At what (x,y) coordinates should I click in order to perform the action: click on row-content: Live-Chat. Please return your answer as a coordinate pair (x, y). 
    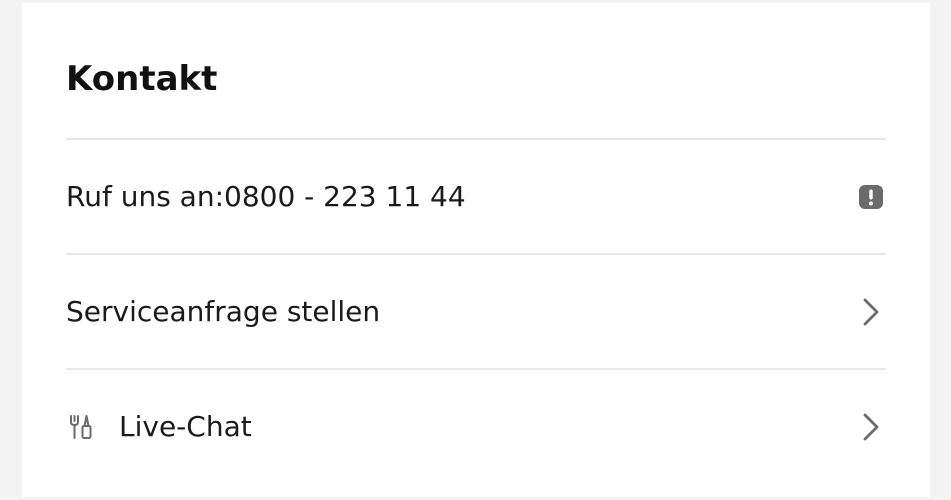
    Looking at the image, I should click on (159, 427).